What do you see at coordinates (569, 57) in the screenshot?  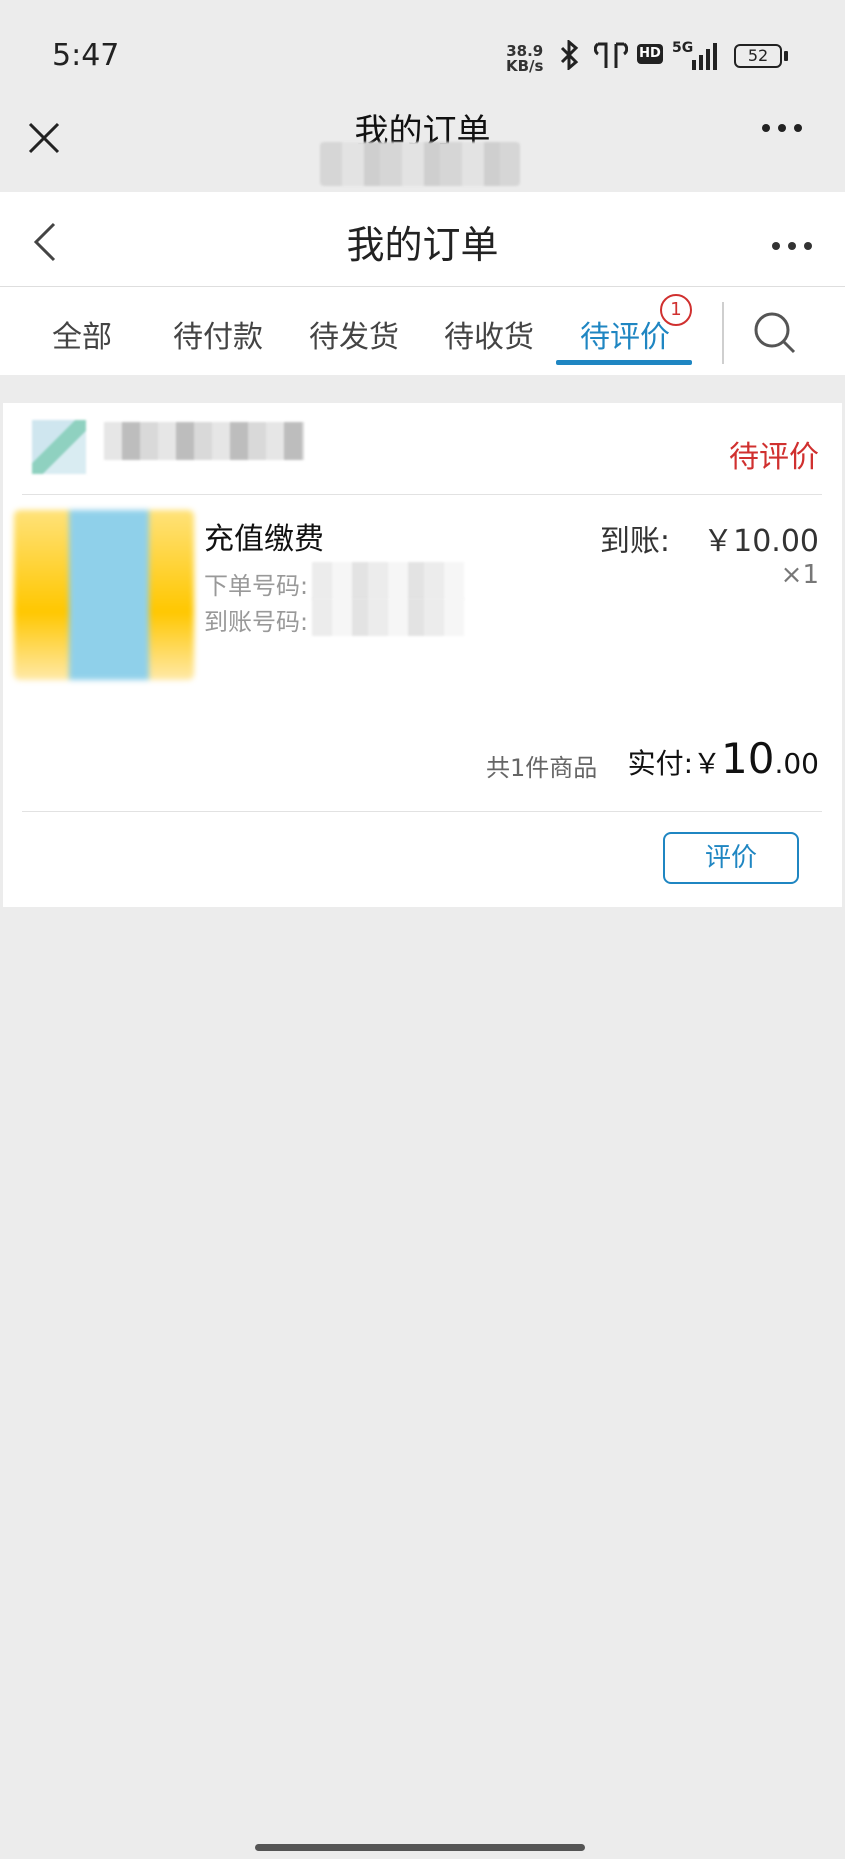 I see `bluetooth-icon` at bounding box center [569, 57].